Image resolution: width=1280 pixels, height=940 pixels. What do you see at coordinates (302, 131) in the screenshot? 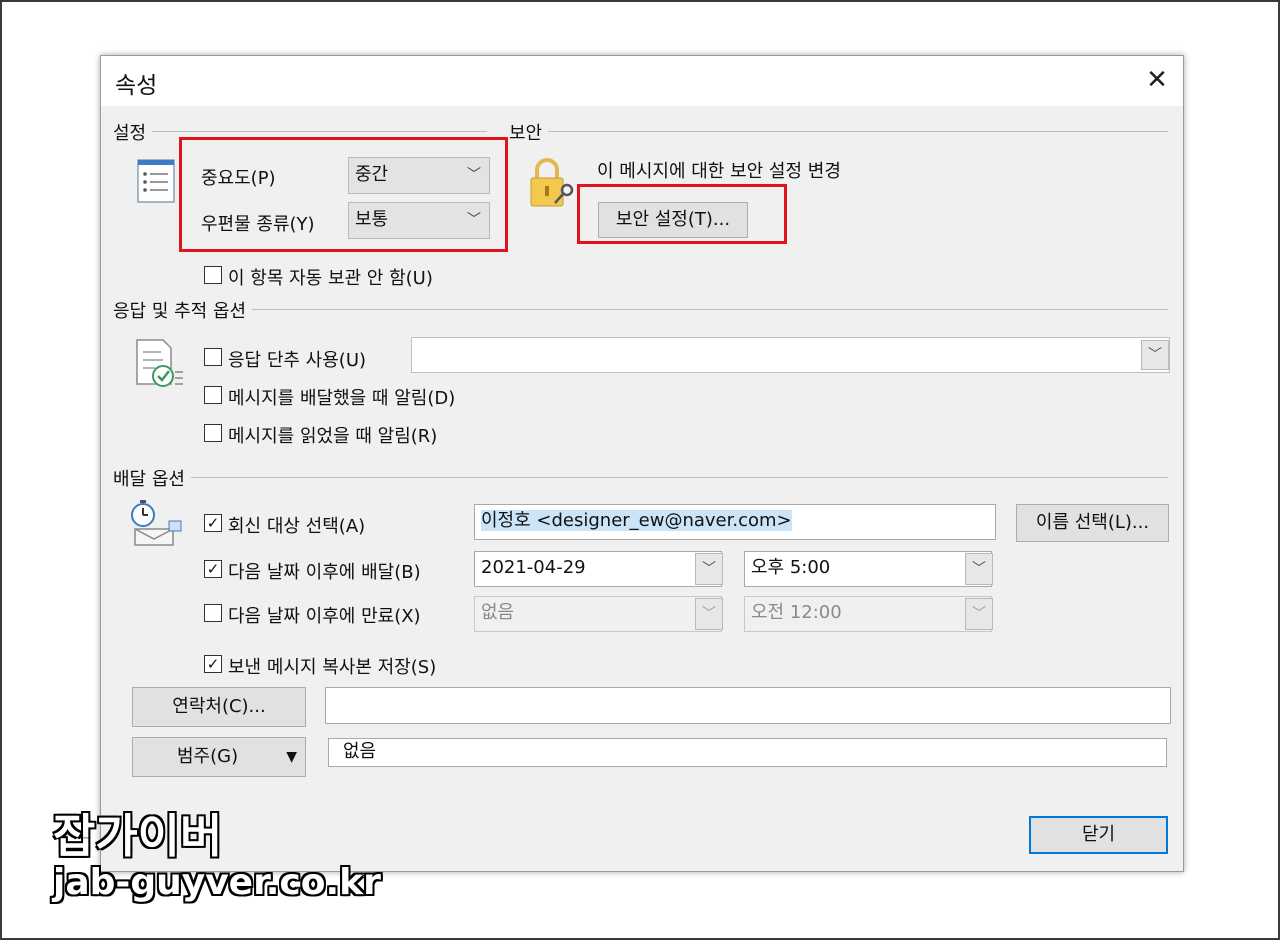
I see `settings-divider` at bounding box center [302, 131].